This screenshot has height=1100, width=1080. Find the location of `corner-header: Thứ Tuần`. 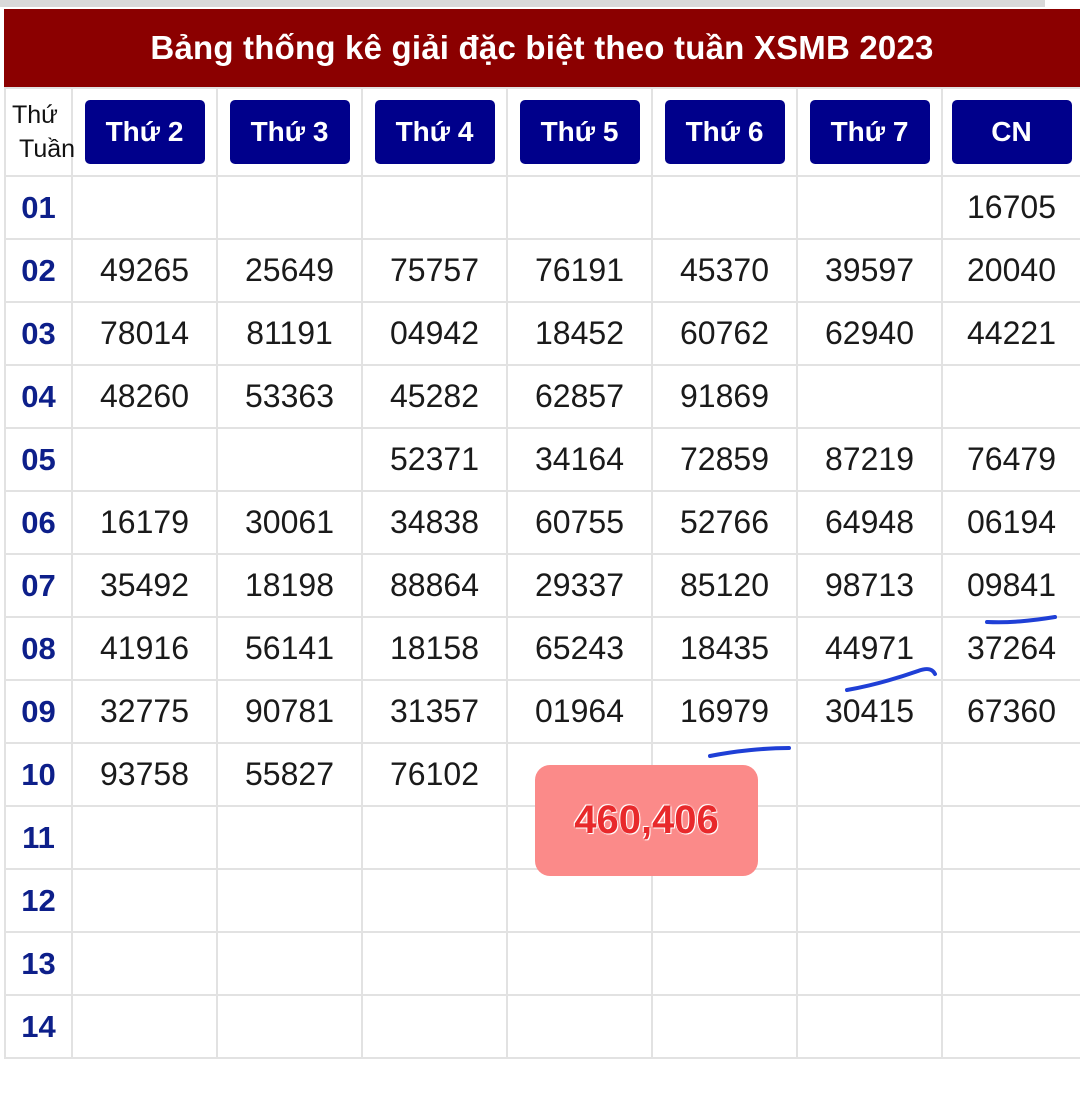

corner-header: Thứ Tuần is located at coordinates (40, 132).